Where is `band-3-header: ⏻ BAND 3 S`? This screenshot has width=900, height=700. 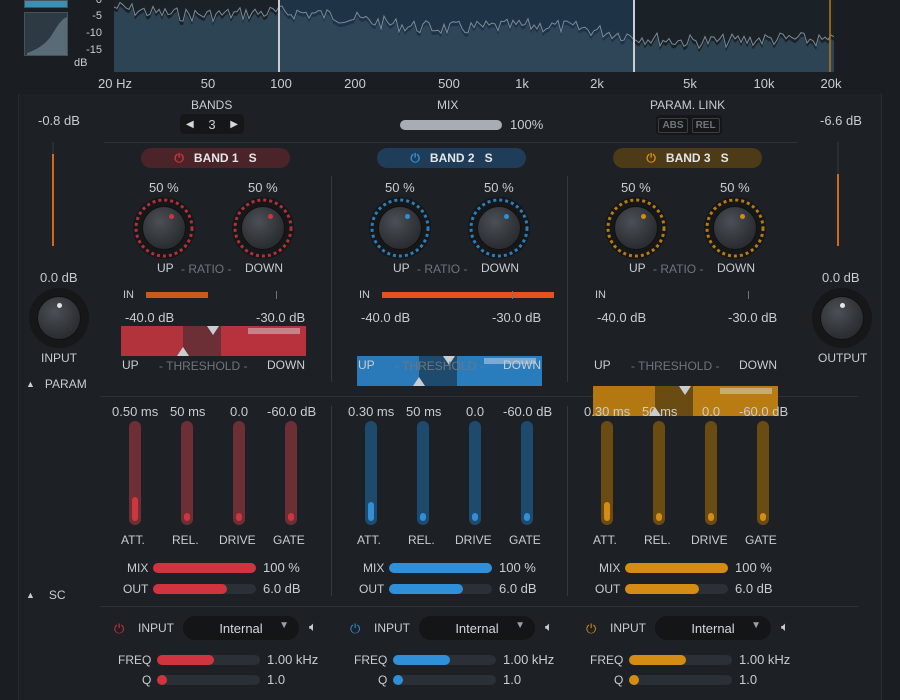 band-3-header: ⏻ BAND 3 S is located at coordinates (687, 158).